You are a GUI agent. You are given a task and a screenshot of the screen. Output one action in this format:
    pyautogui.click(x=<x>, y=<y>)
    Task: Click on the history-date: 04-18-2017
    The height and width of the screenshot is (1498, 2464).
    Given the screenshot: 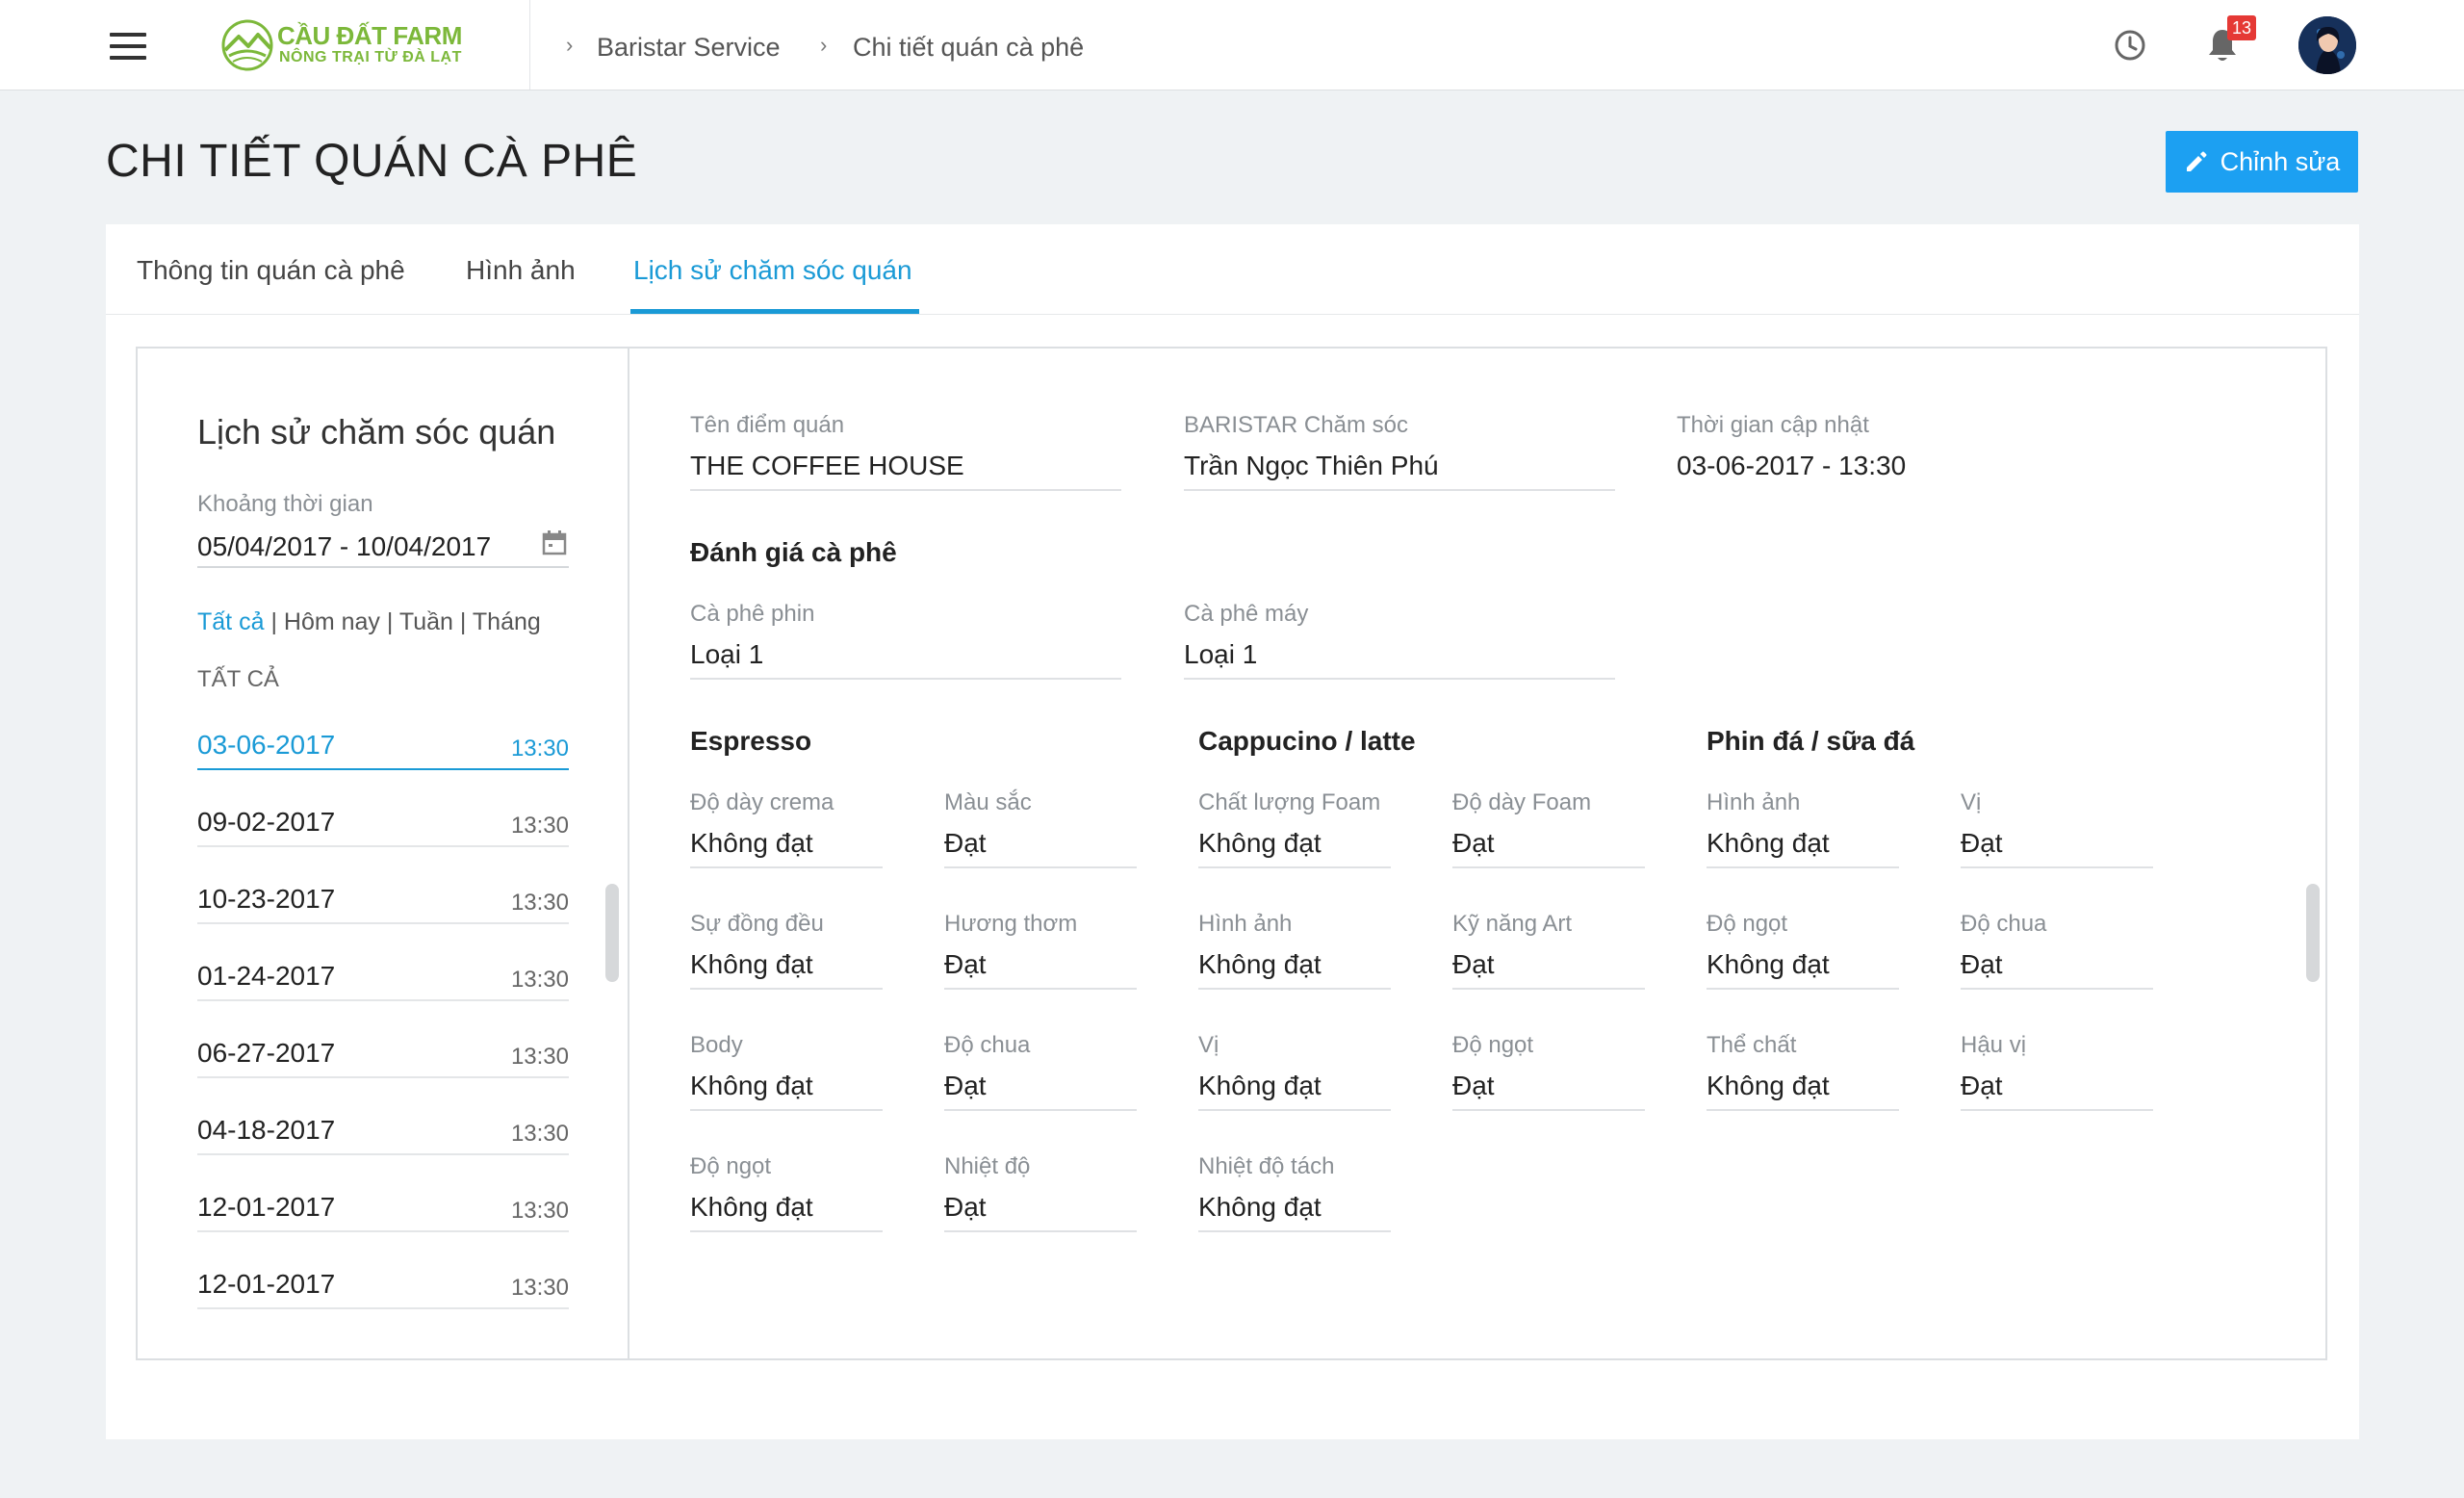 What is the action you would take?
    pyautogui.click(x=266, y=1130)
    